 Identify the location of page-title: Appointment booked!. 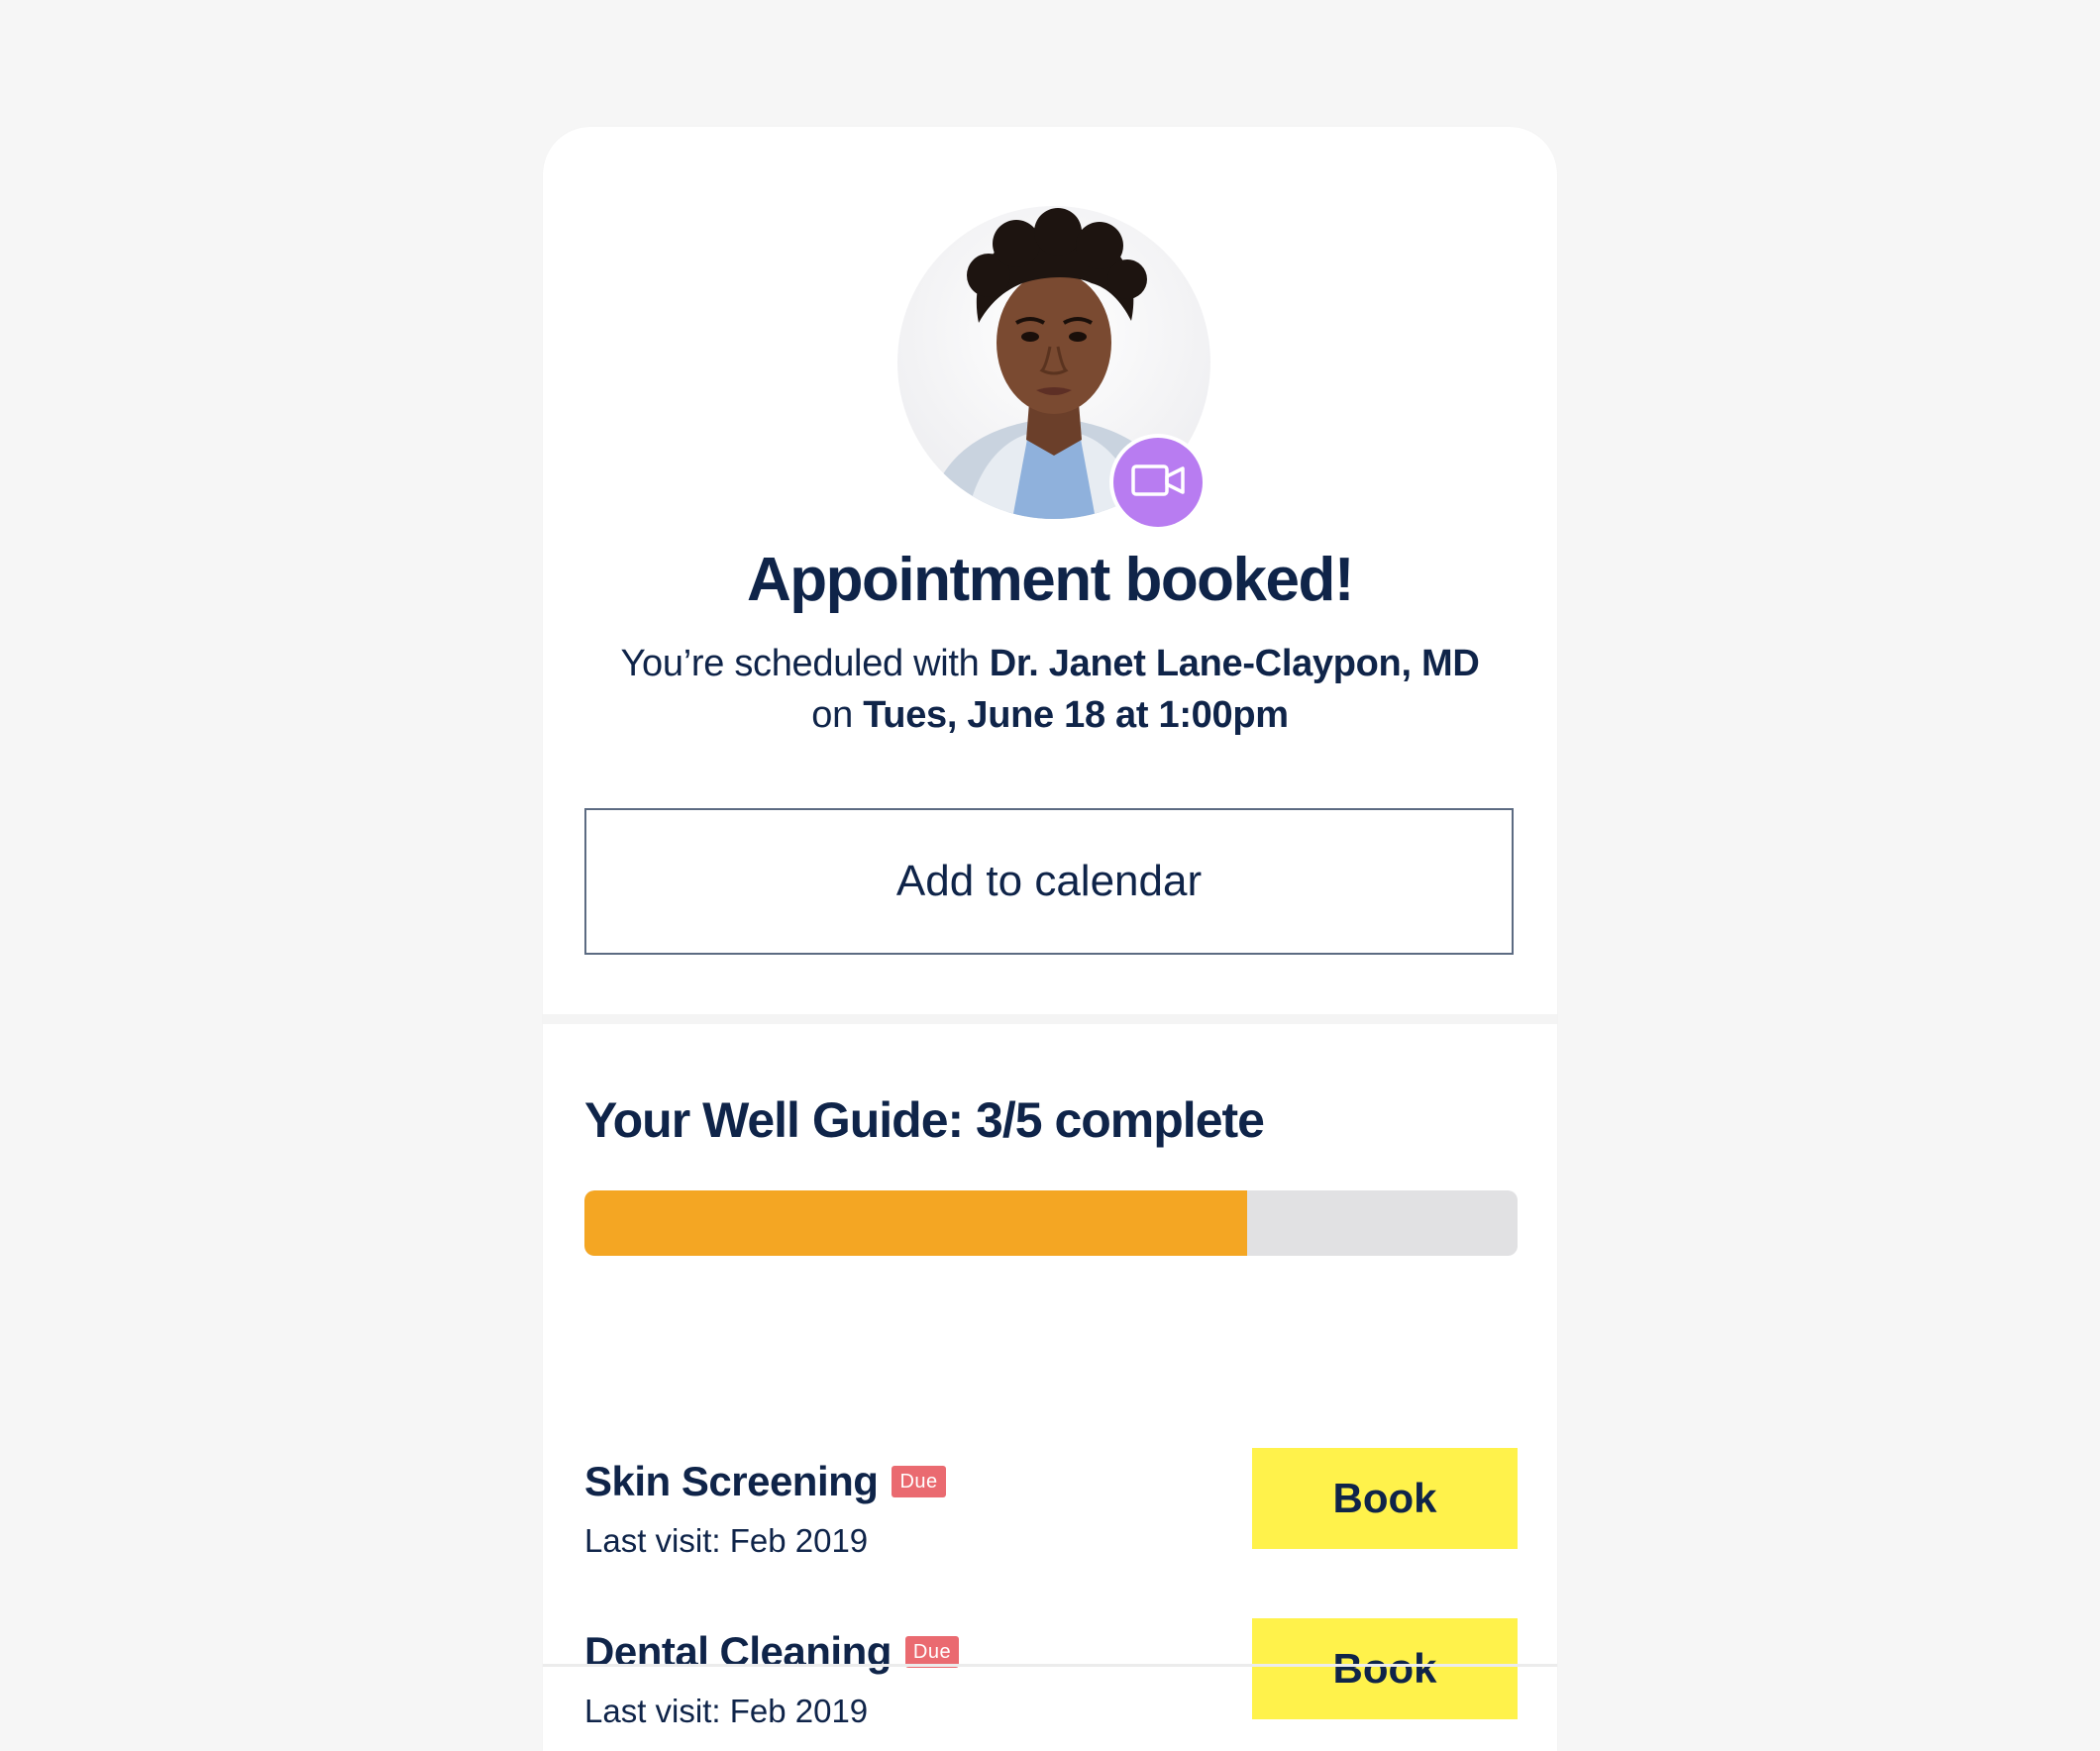
(1050, 580).